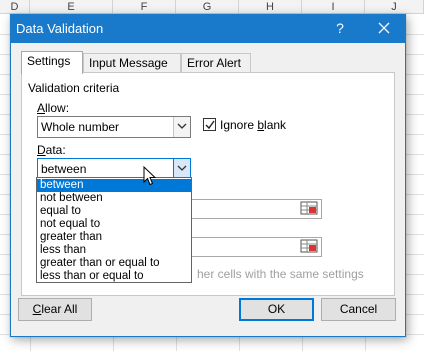 Image resolution: width=424 pixels, height=351 pixels. I want to click on apply-all-label: her cells with the same settings, so click(280, 274).